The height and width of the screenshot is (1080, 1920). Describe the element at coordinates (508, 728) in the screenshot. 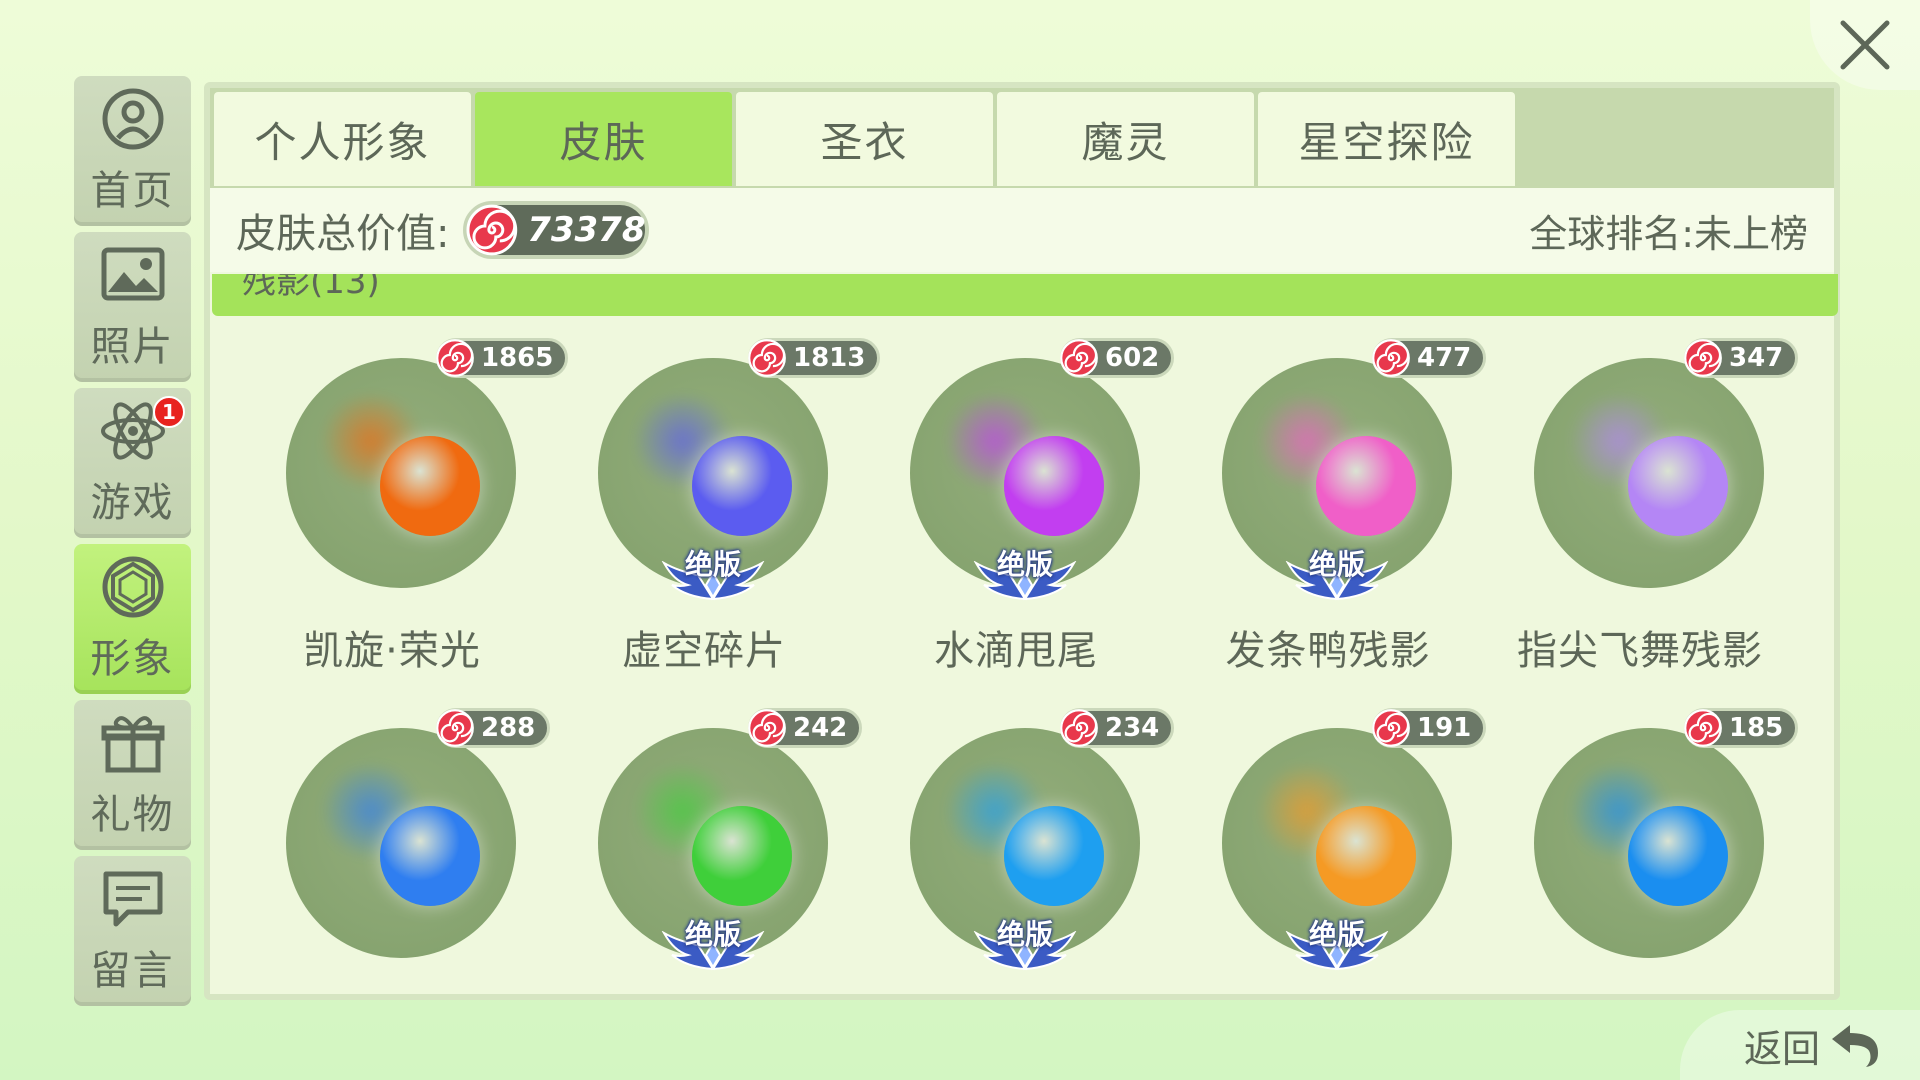

I see `skin-price: 288` at that location.